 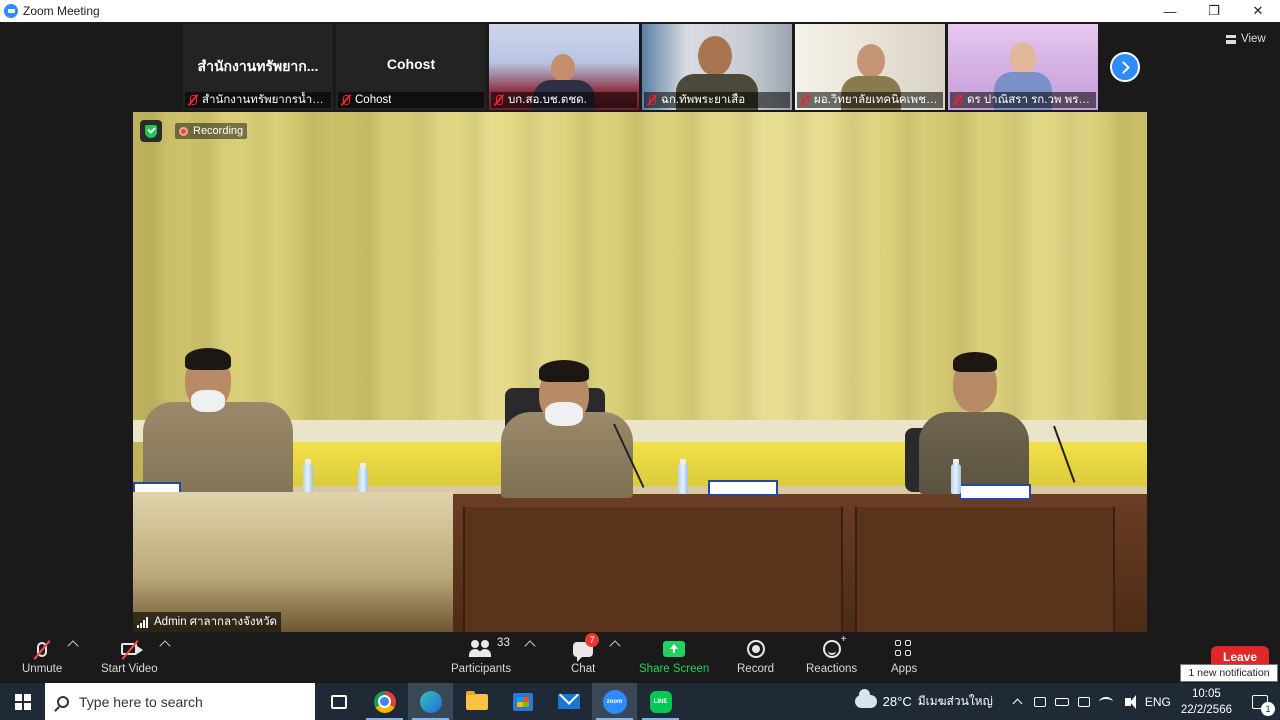 I want to click on taskbar-clock: 10:05 22/2/2566, so click(x=1206, y=702).